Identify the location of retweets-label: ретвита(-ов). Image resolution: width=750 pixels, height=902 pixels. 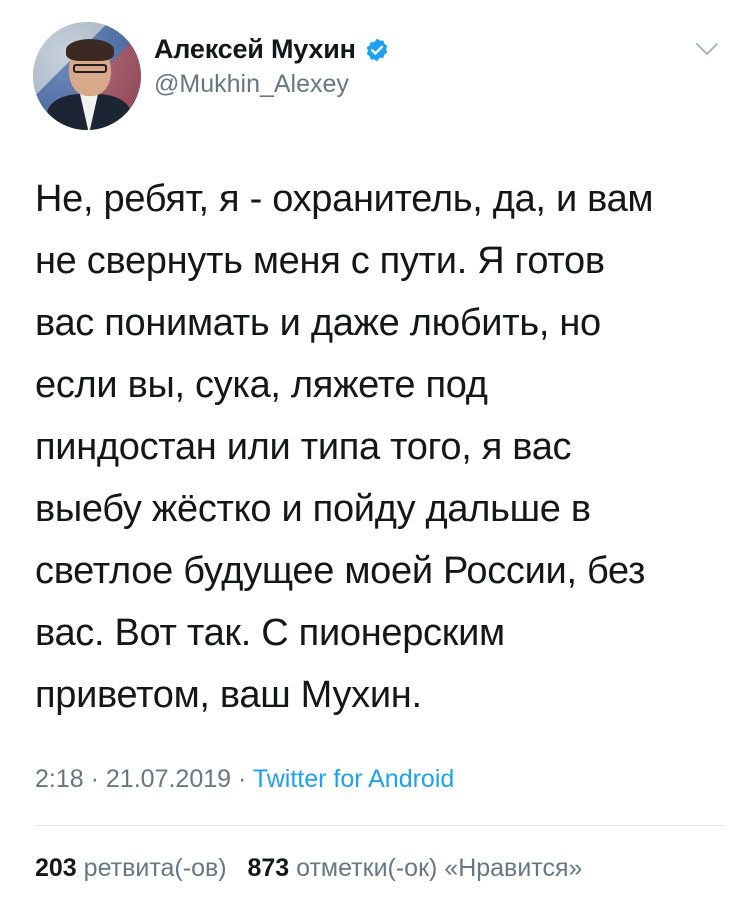
(155, 868).